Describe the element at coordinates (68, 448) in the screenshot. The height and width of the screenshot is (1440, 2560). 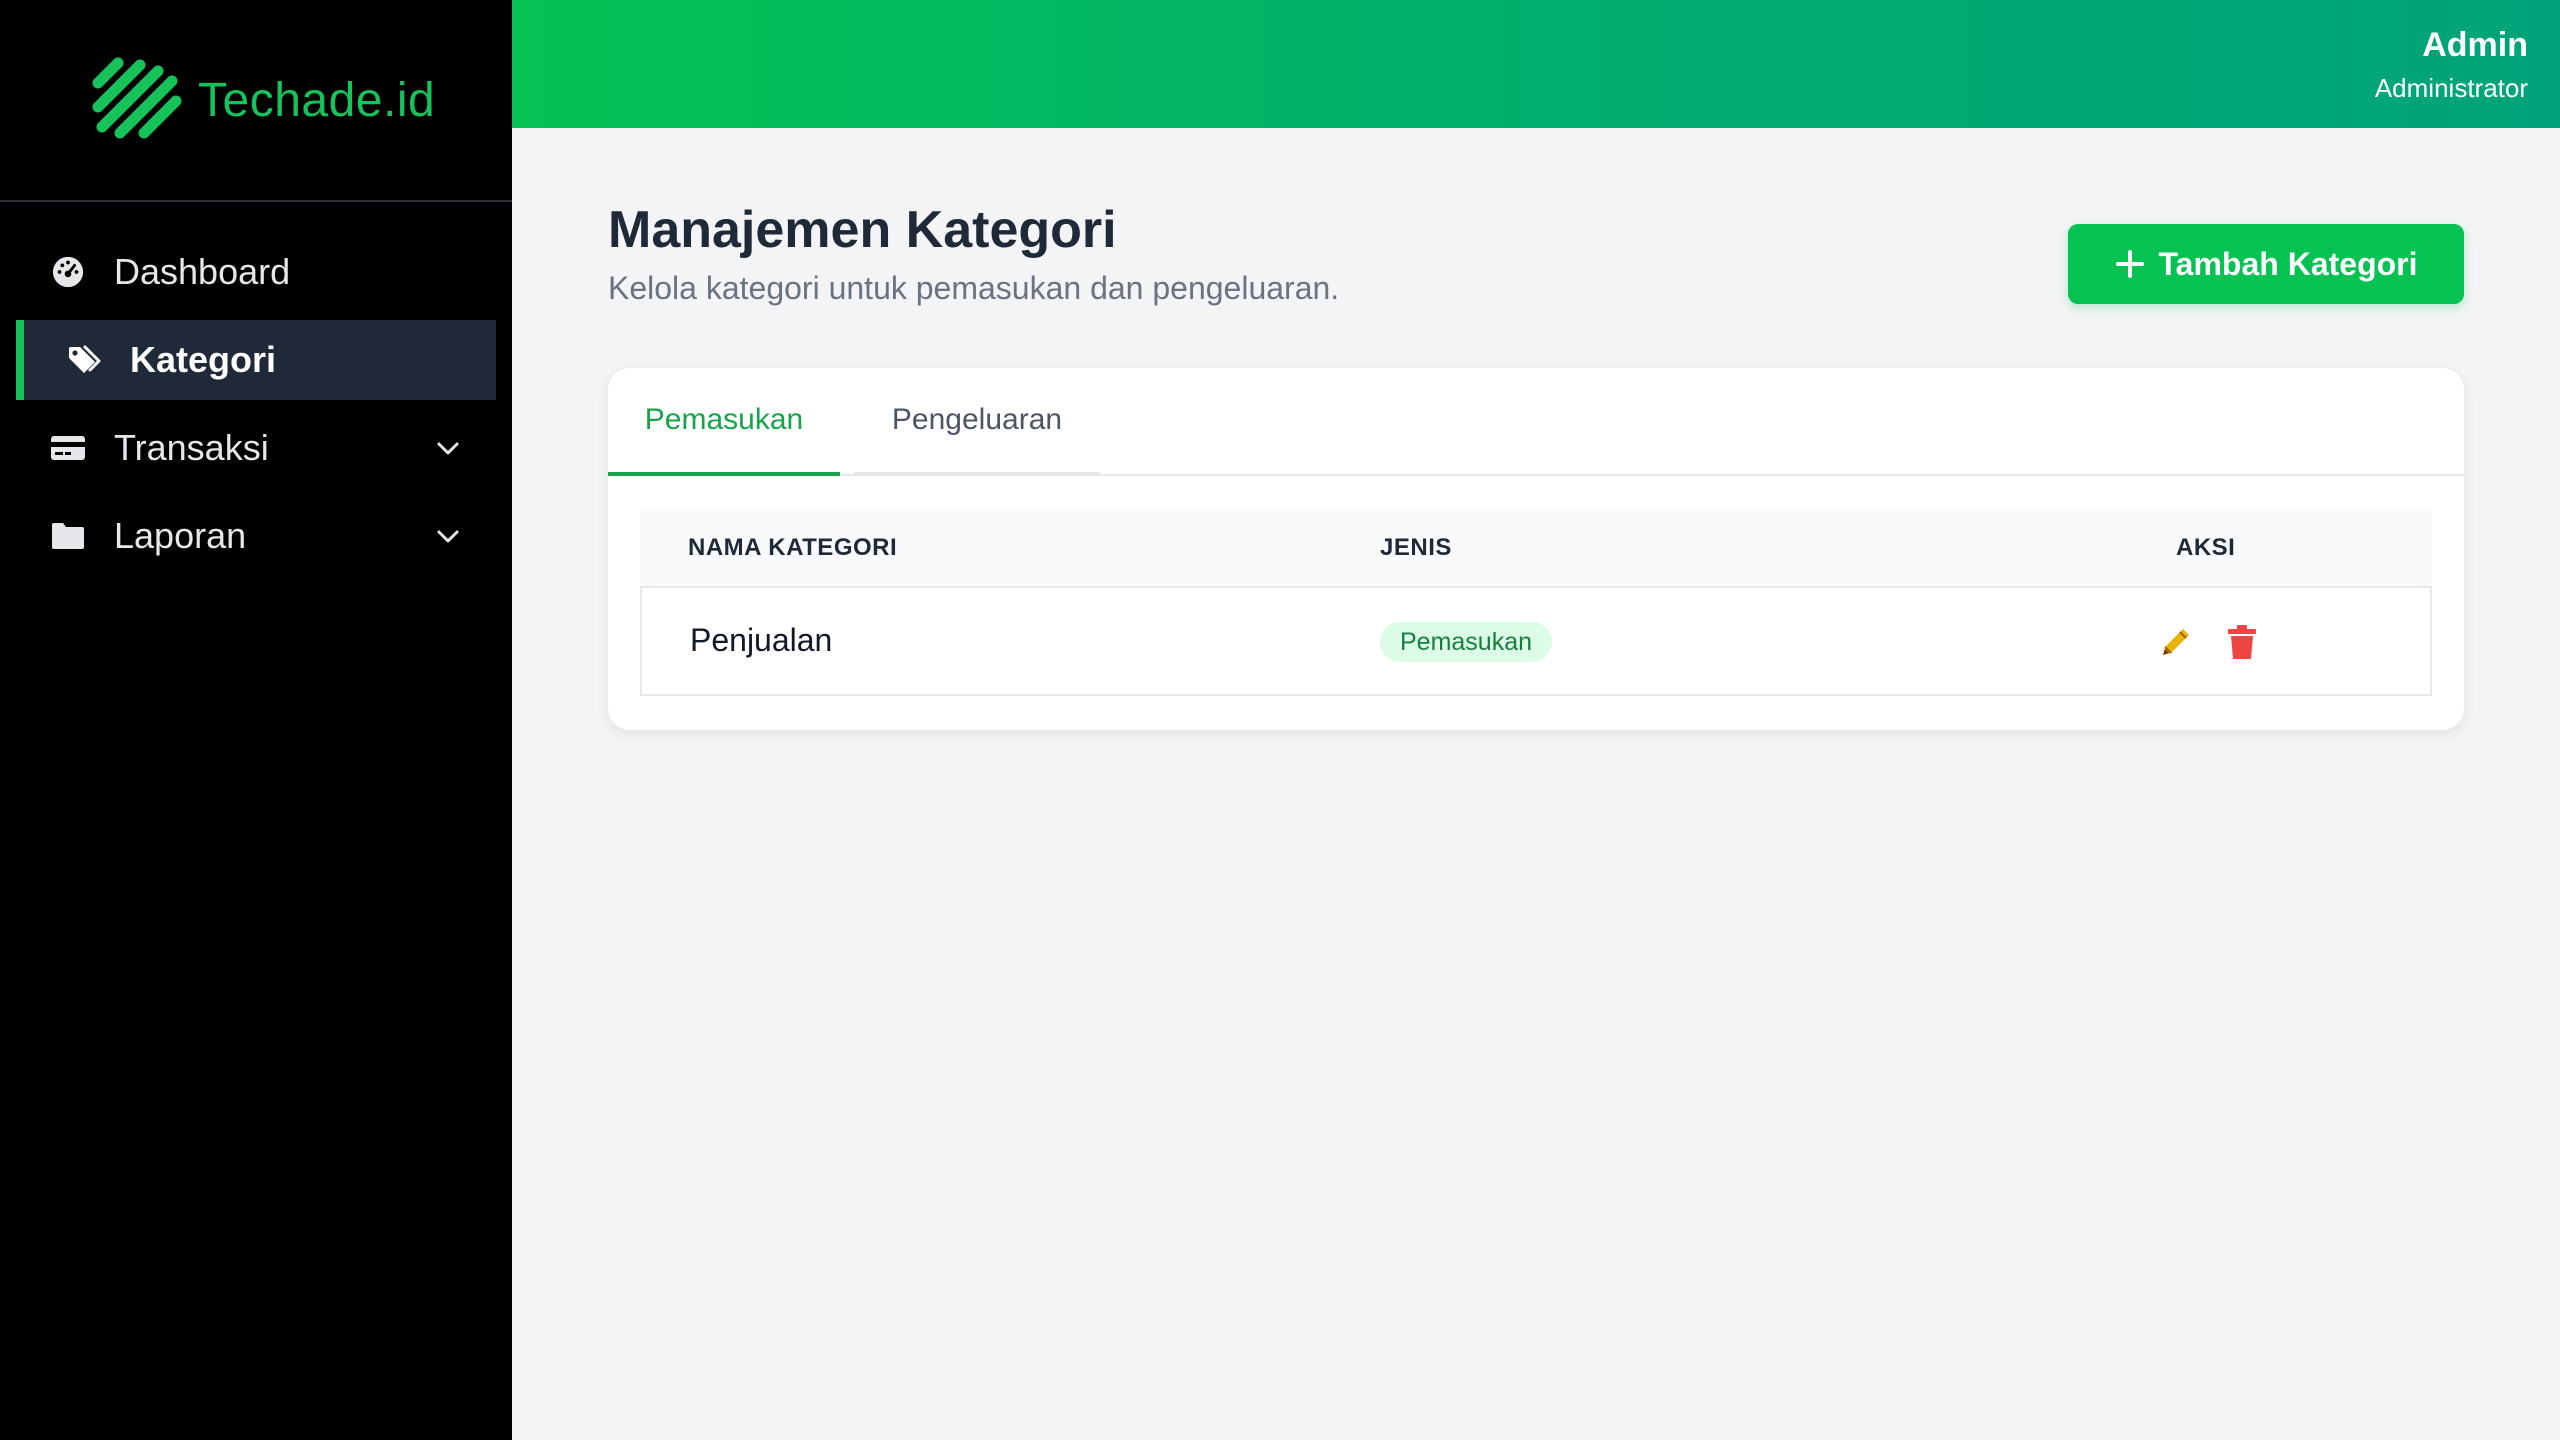
I see `credit-card-icon` at that location.